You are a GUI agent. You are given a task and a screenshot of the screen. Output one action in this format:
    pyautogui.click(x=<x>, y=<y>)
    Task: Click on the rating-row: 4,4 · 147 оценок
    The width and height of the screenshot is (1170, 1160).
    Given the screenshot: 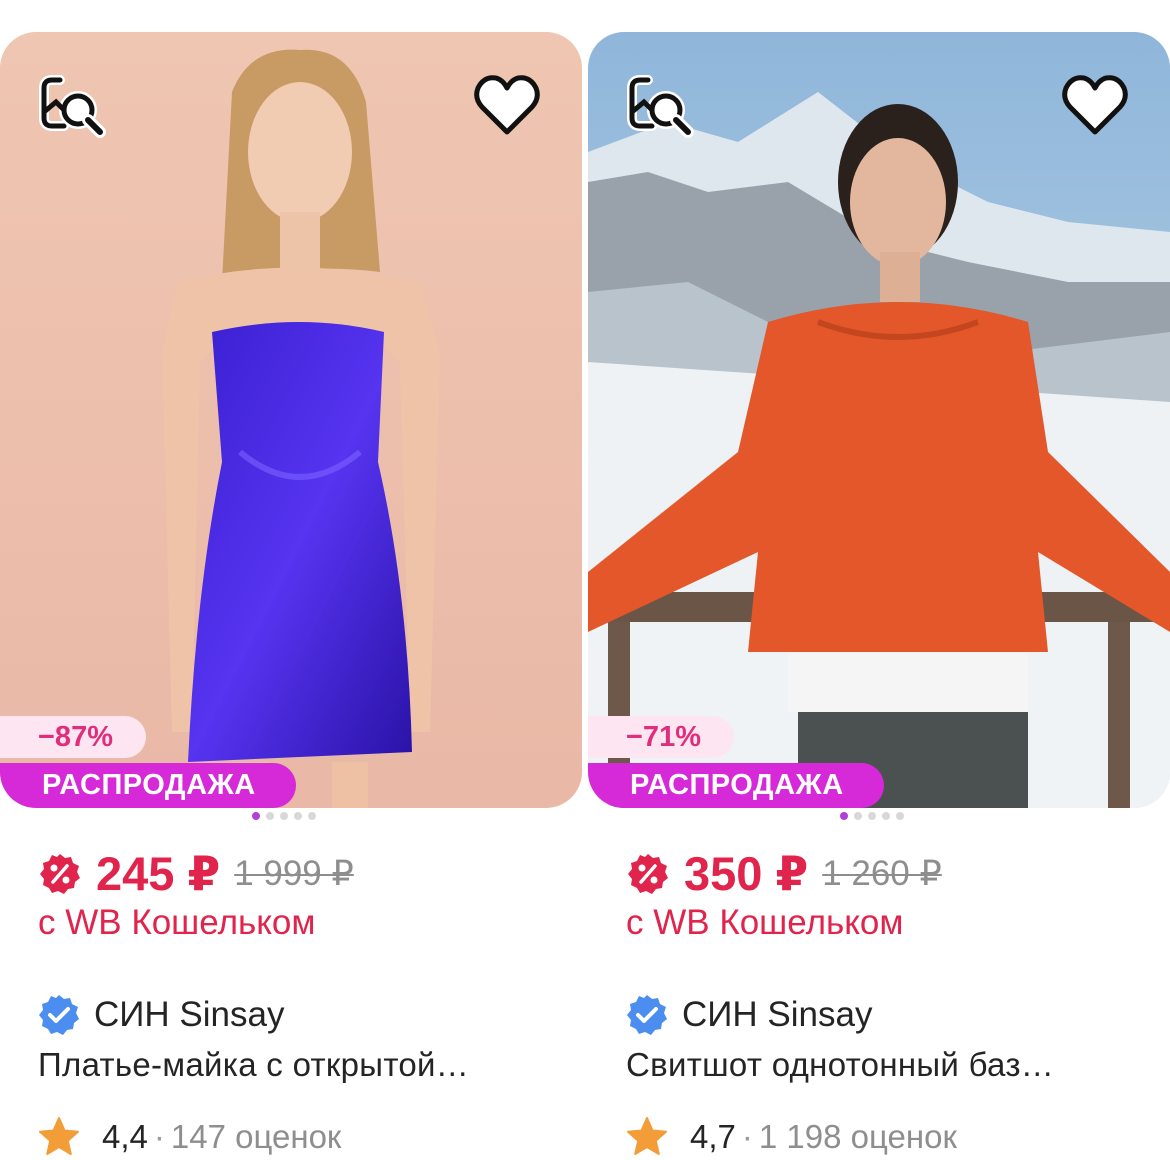 What is the action you would take?
    pyautogui.click(x=189, y=1137)
    